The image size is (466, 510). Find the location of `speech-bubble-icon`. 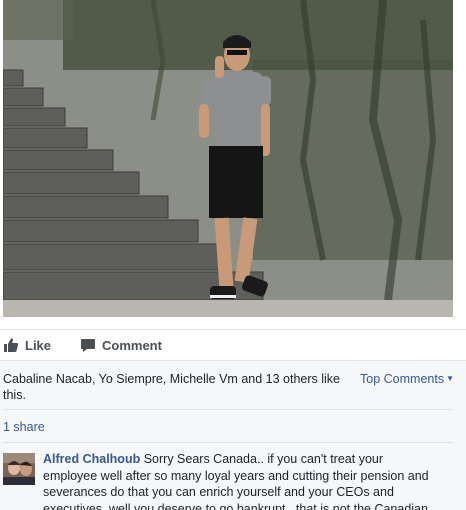

speech-bubble-icon is located at coordinates (88, 345).